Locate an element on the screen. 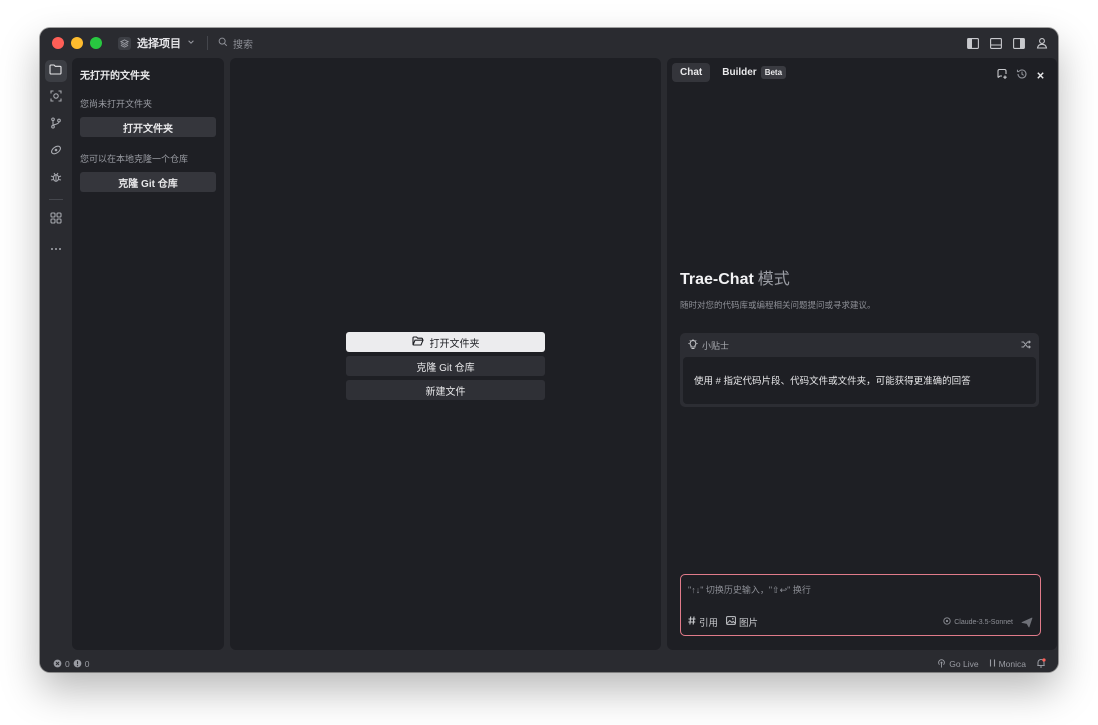  clone-note: 您可以在本地克隆一个仓库 is located at coordinates (134, 159).